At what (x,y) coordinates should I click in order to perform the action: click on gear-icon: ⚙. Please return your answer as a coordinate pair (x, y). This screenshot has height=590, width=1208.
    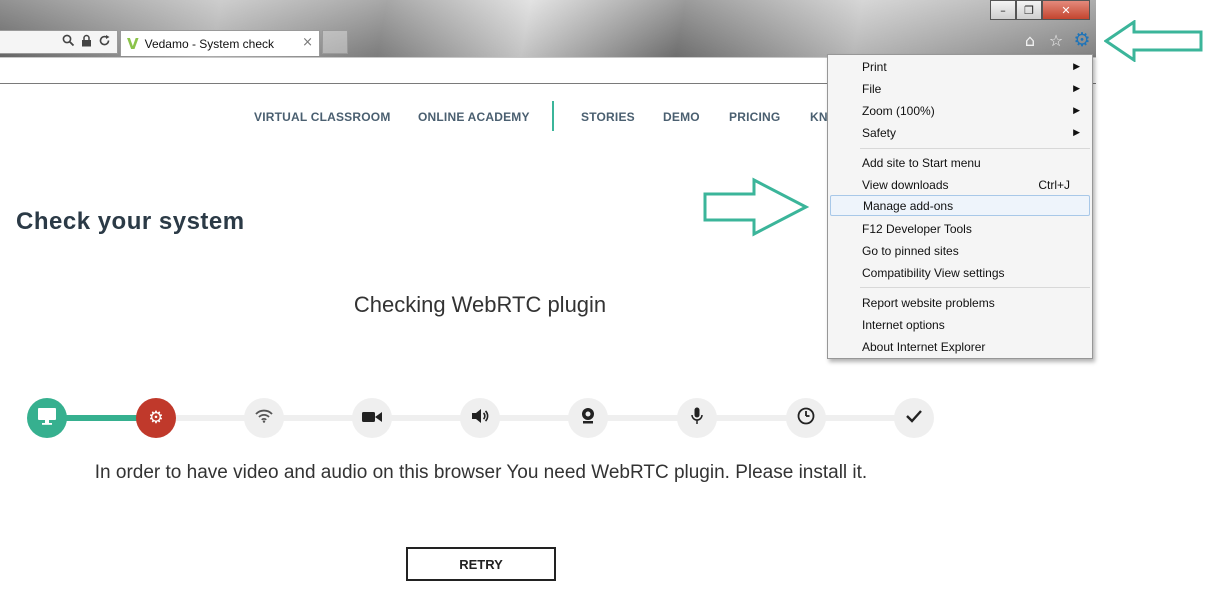
    Looking at the image, I should click on (156, 418).